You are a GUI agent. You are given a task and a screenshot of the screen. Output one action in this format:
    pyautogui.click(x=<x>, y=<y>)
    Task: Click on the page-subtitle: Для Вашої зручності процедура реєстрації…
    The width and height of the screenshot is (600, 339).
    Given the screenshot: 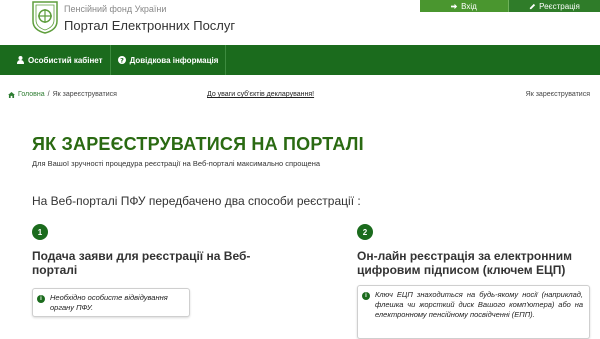 What is the action you would take?
    pyautogui.click(x=176, y=163)
    